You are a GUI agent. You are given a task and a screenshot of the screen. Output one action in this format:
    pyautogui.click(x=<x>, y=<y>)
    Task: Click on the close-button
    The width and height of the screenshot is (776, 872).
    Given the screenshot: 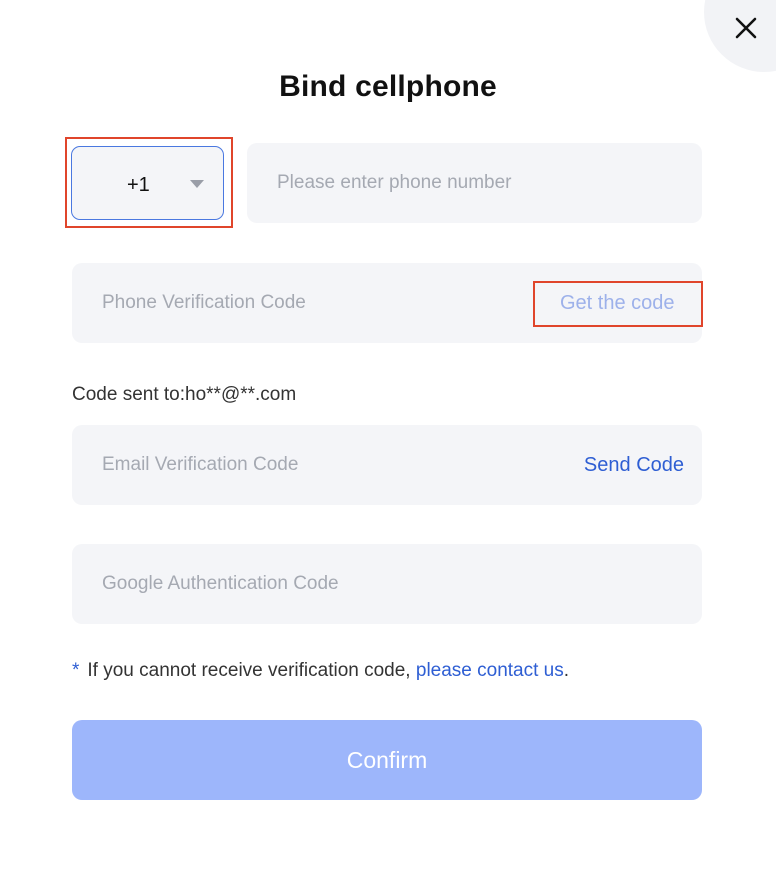 What is the action you would take?
    pyautogui.click(x=746, y=28)
    